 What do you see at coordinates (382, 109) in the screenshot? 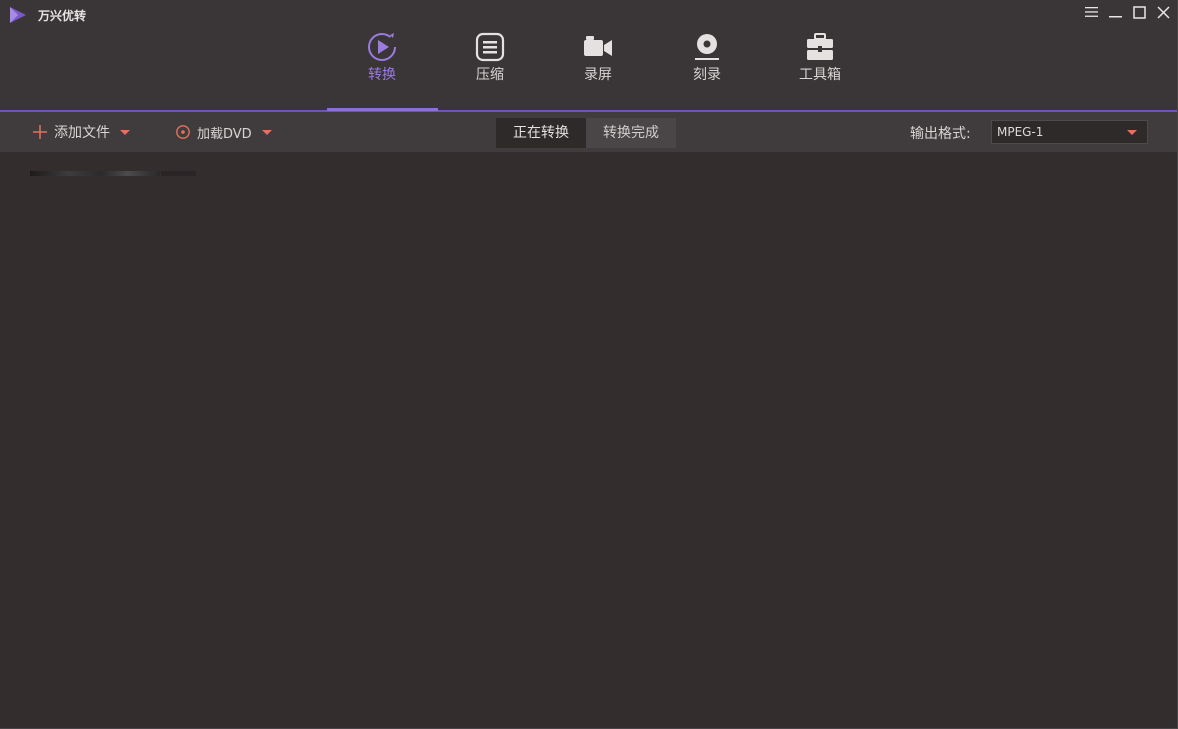
I see `active-tab-indicator` at bounding box center [382, 109].